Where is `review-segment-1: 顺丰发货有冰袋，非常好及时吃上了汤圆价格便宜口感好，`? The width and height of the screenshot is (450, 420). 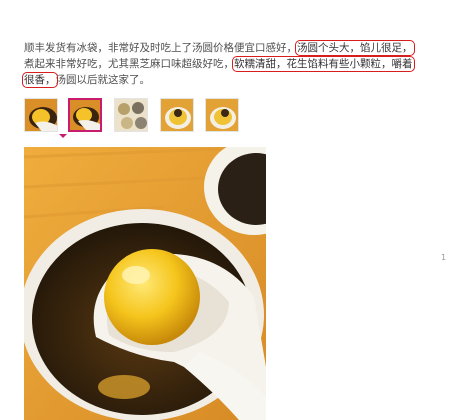 review-segment-1: 顺丰发货有冰袋，非常好及时吃上了汤圆价格便宜口感好， is located at coordinates (160, 48).